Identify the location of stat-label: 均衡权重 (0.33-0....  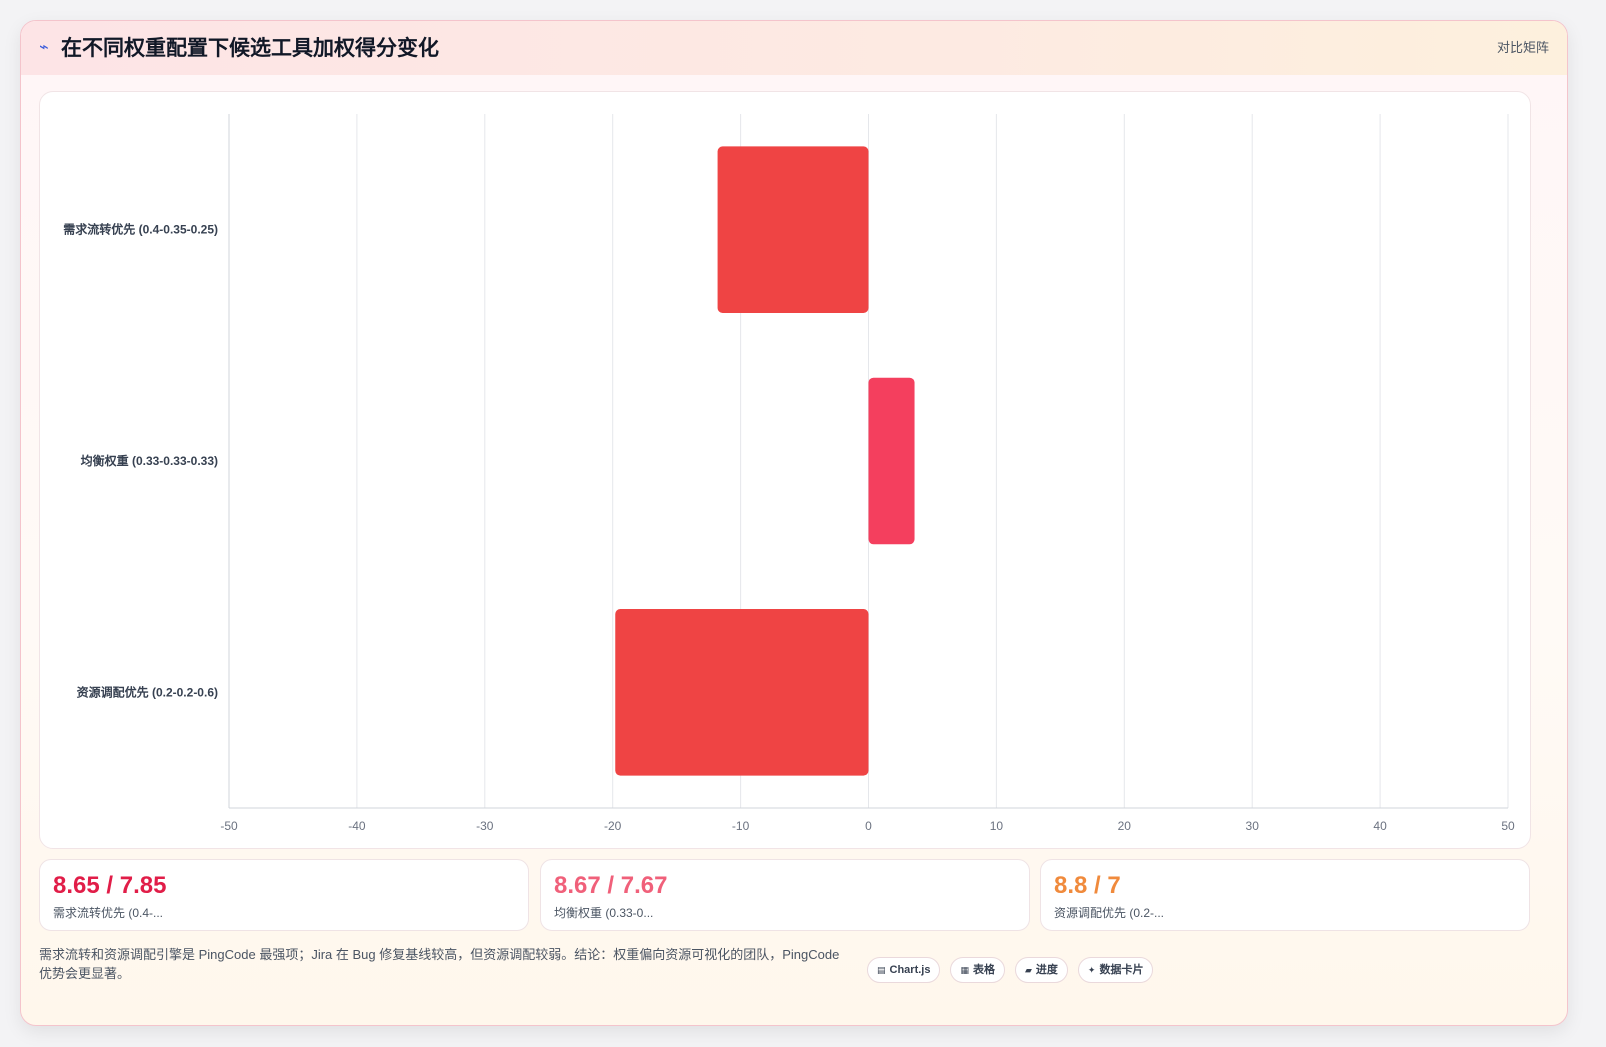
(604, 913).